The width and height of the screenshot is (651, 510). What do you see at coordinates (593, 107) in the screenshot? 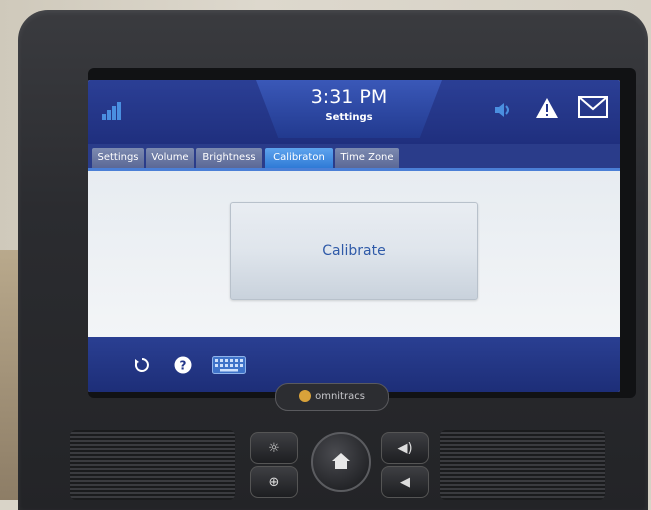
I see `mail-icon` at bounding box center [593, 107].